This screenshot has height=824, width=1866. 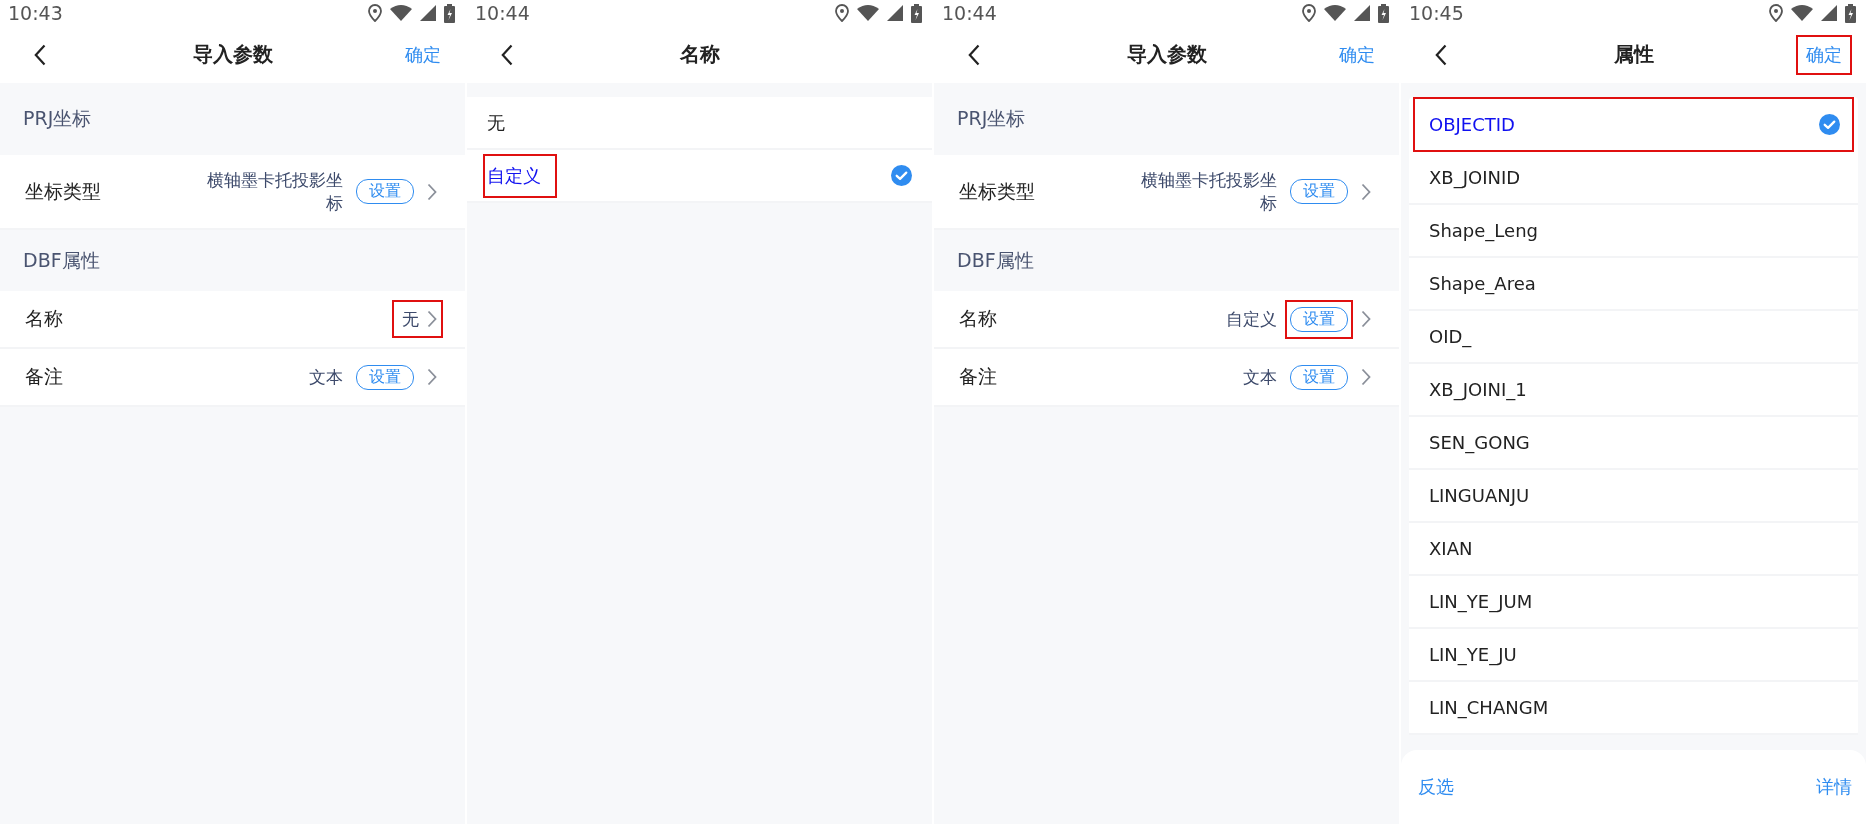 I want to click on option-item: 无, so click(x=499, y=122).